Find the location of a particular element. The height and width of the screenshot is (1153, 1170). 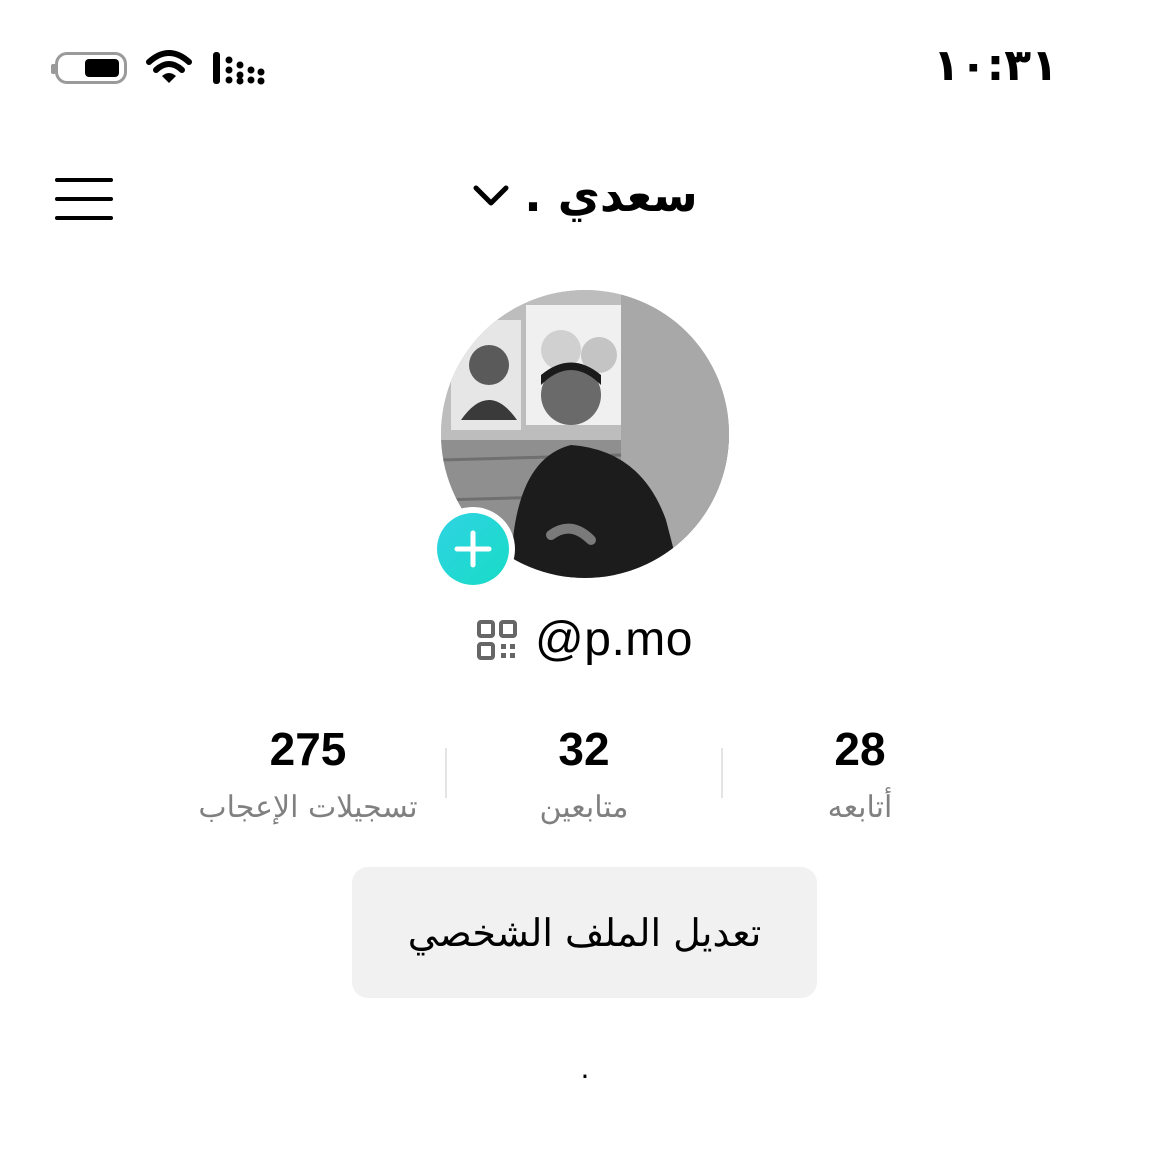

following-count: 28 is located at coordinates (860, 749).